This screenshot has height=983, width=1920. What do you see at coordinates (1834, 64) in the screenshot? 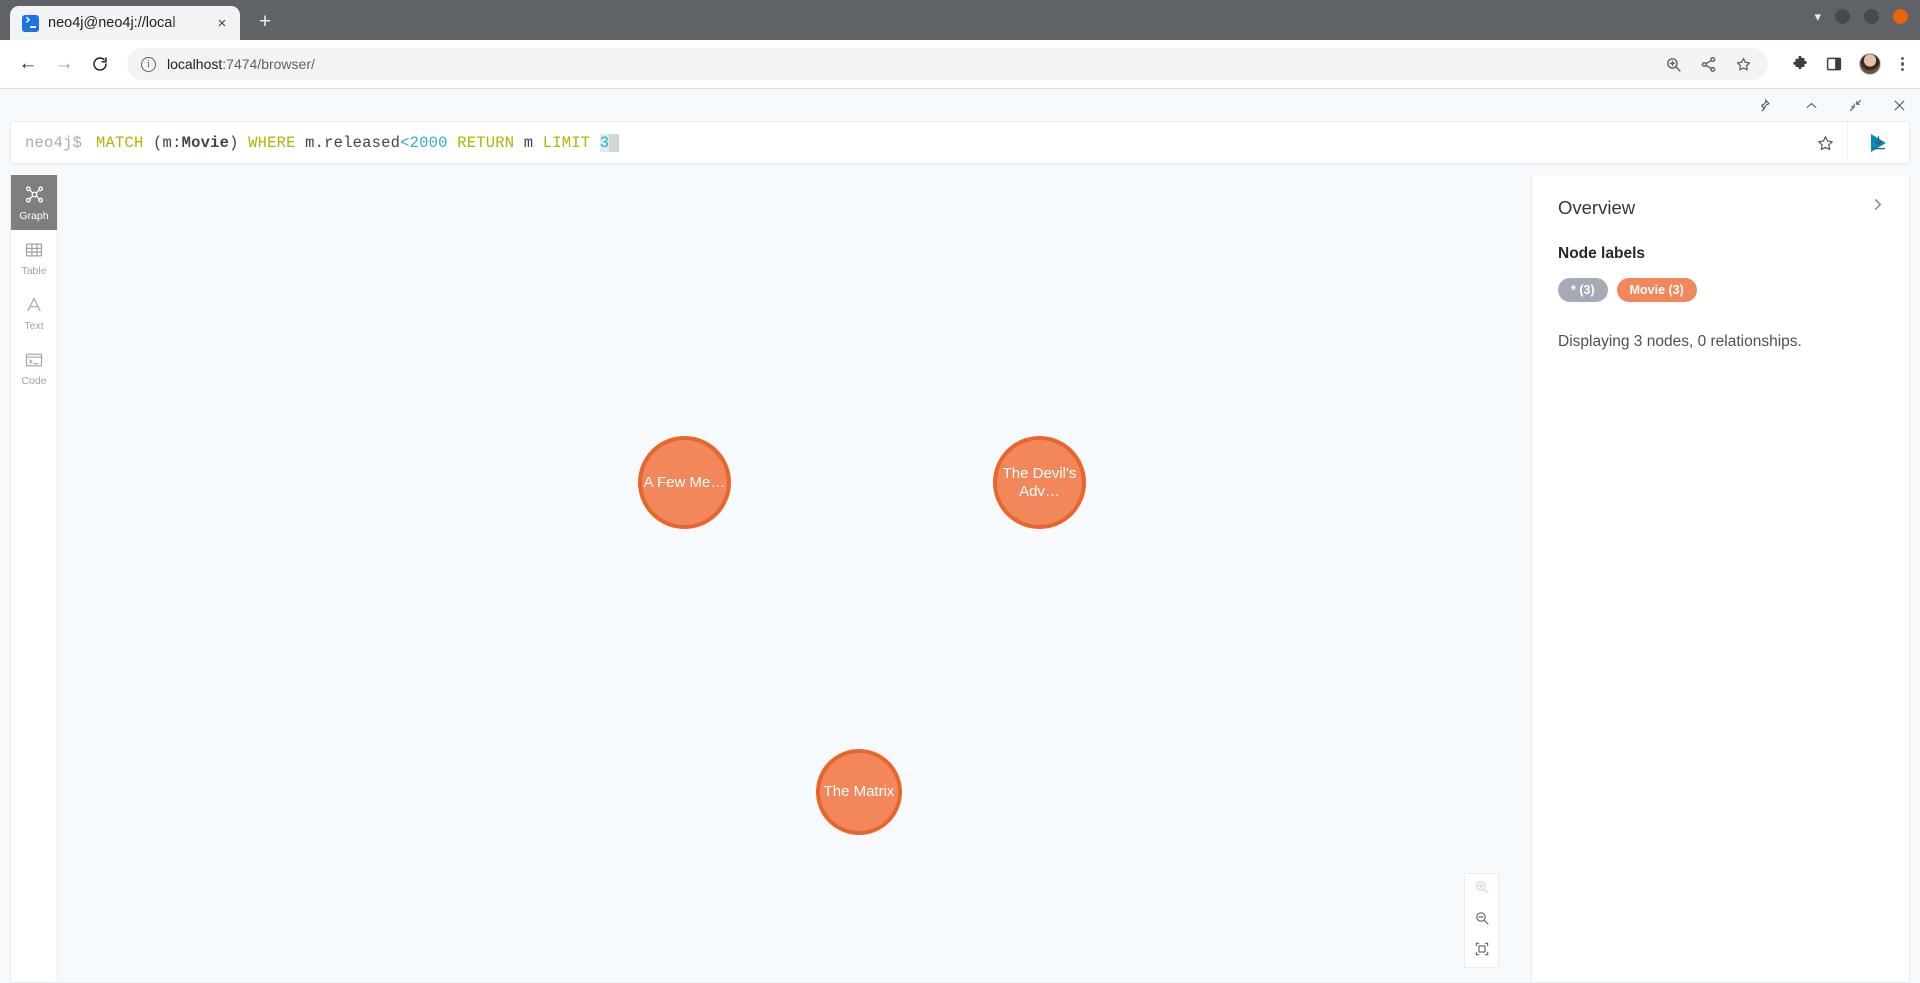
I see `side-panel-icon` at bounding box center [1834, 64].